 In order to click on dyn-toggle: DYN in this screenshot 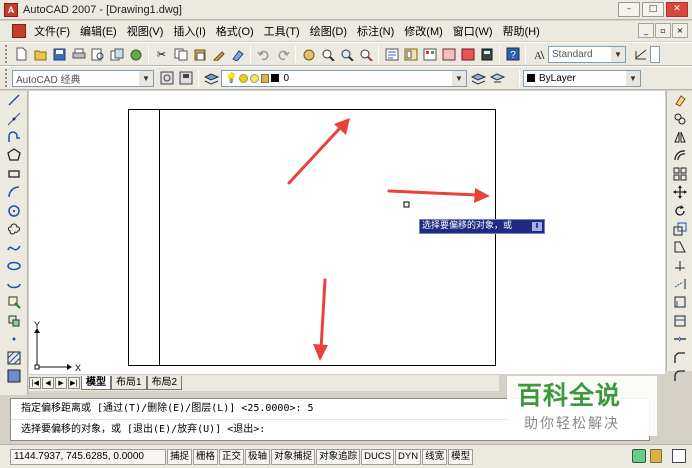, I will do `click(408, 456)`.